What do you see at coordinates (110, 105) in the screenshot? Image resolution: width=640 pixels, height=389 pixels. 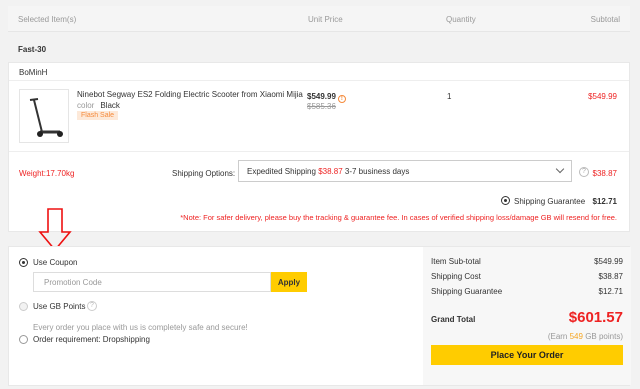 I see `color-value: Black` at bounding box center [110, 105].